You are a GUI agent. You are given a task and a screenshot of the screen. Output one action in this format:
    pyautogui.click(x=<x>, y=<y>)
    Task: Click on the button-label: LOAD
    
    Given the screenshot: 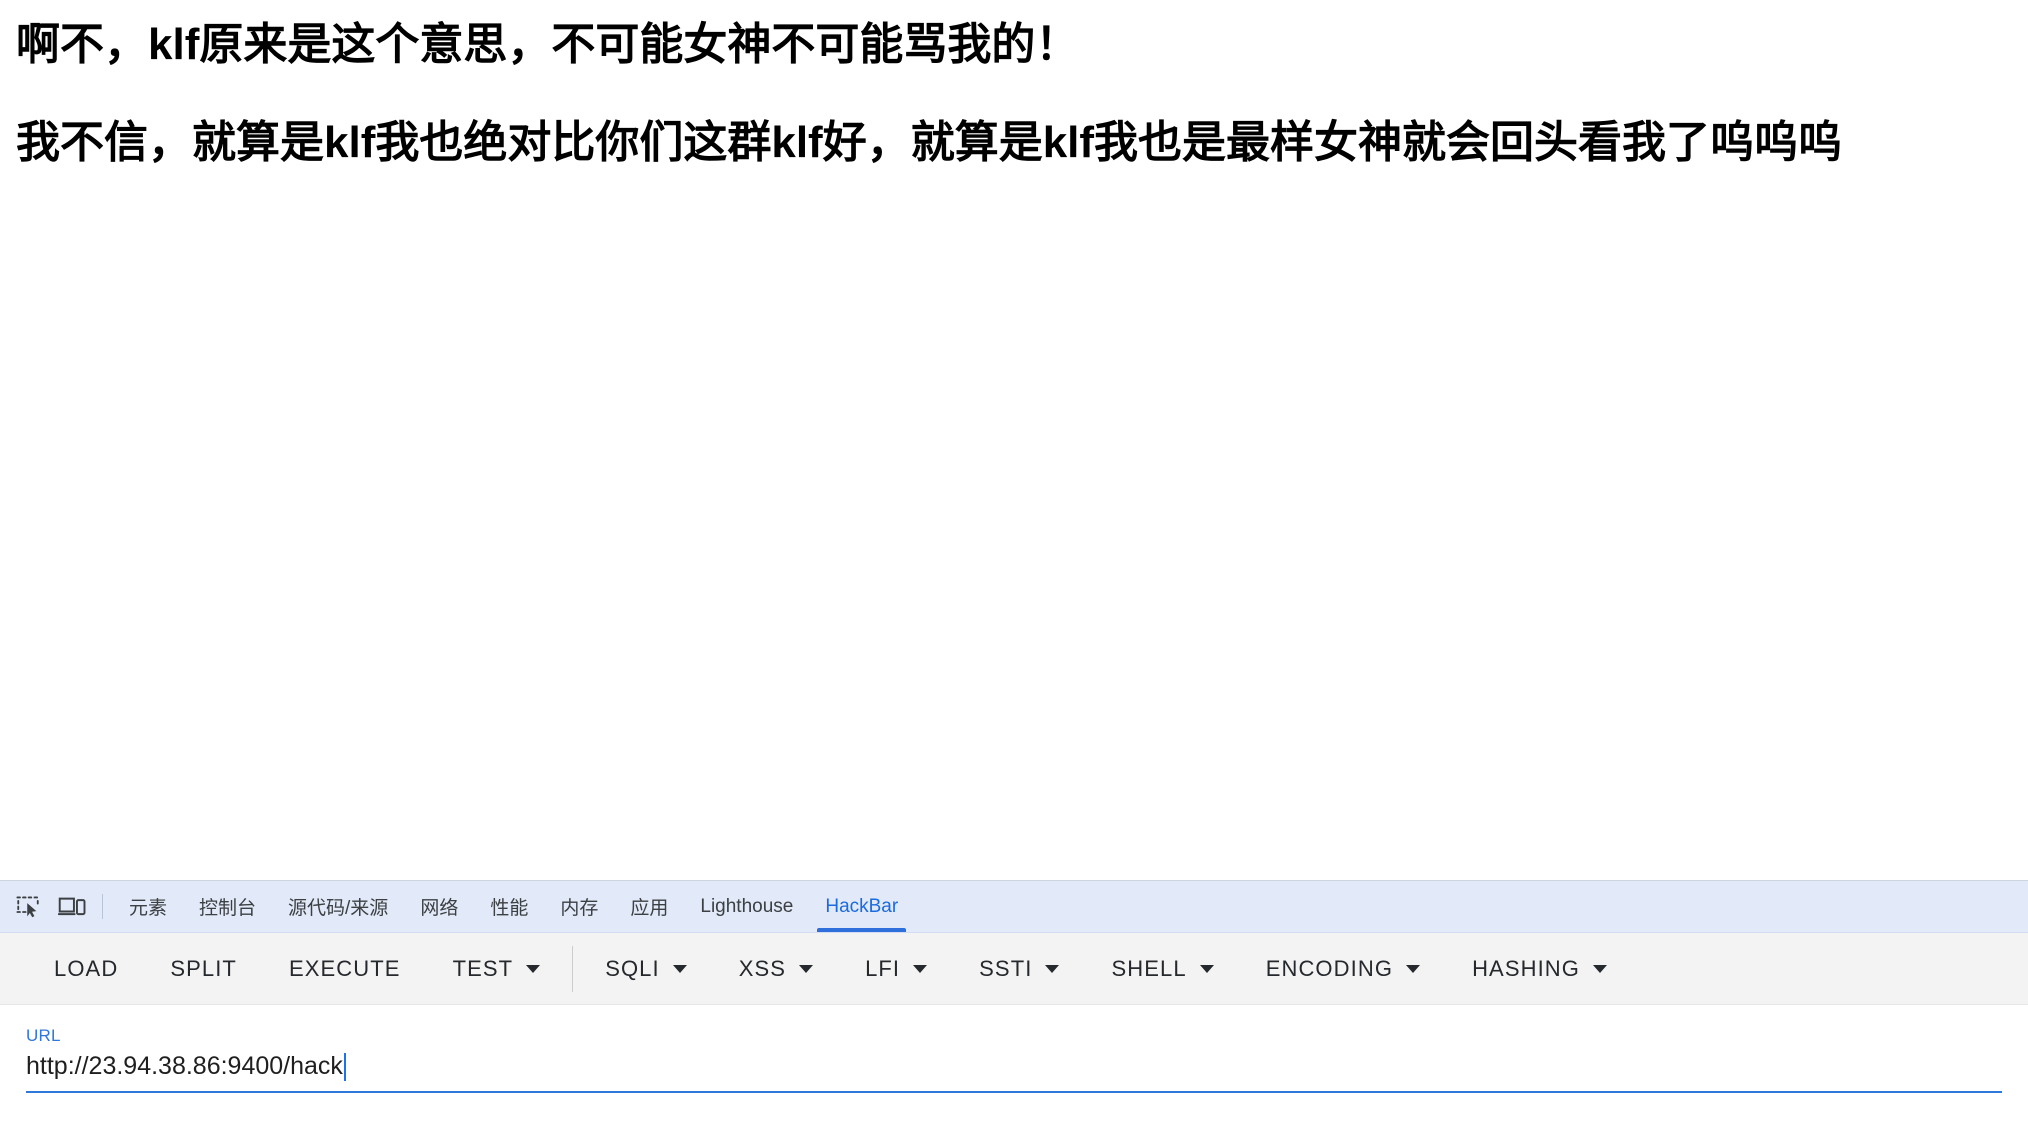 What is the action you would take?
    pyautogui.click(x=86, y=968)
    